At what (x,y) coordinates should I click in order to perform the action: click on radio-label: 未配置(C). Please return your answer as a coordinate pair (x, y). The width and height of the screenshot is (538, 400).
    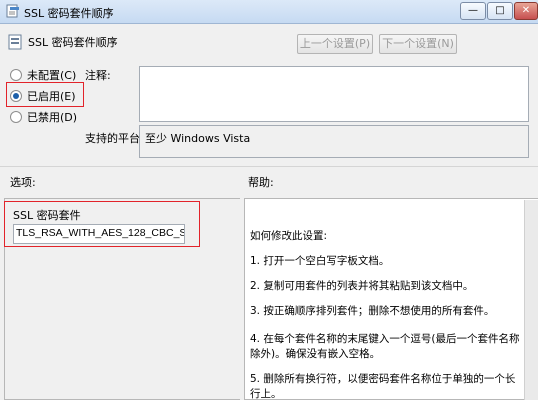
    Looking at the image, I should click on (52, 75).